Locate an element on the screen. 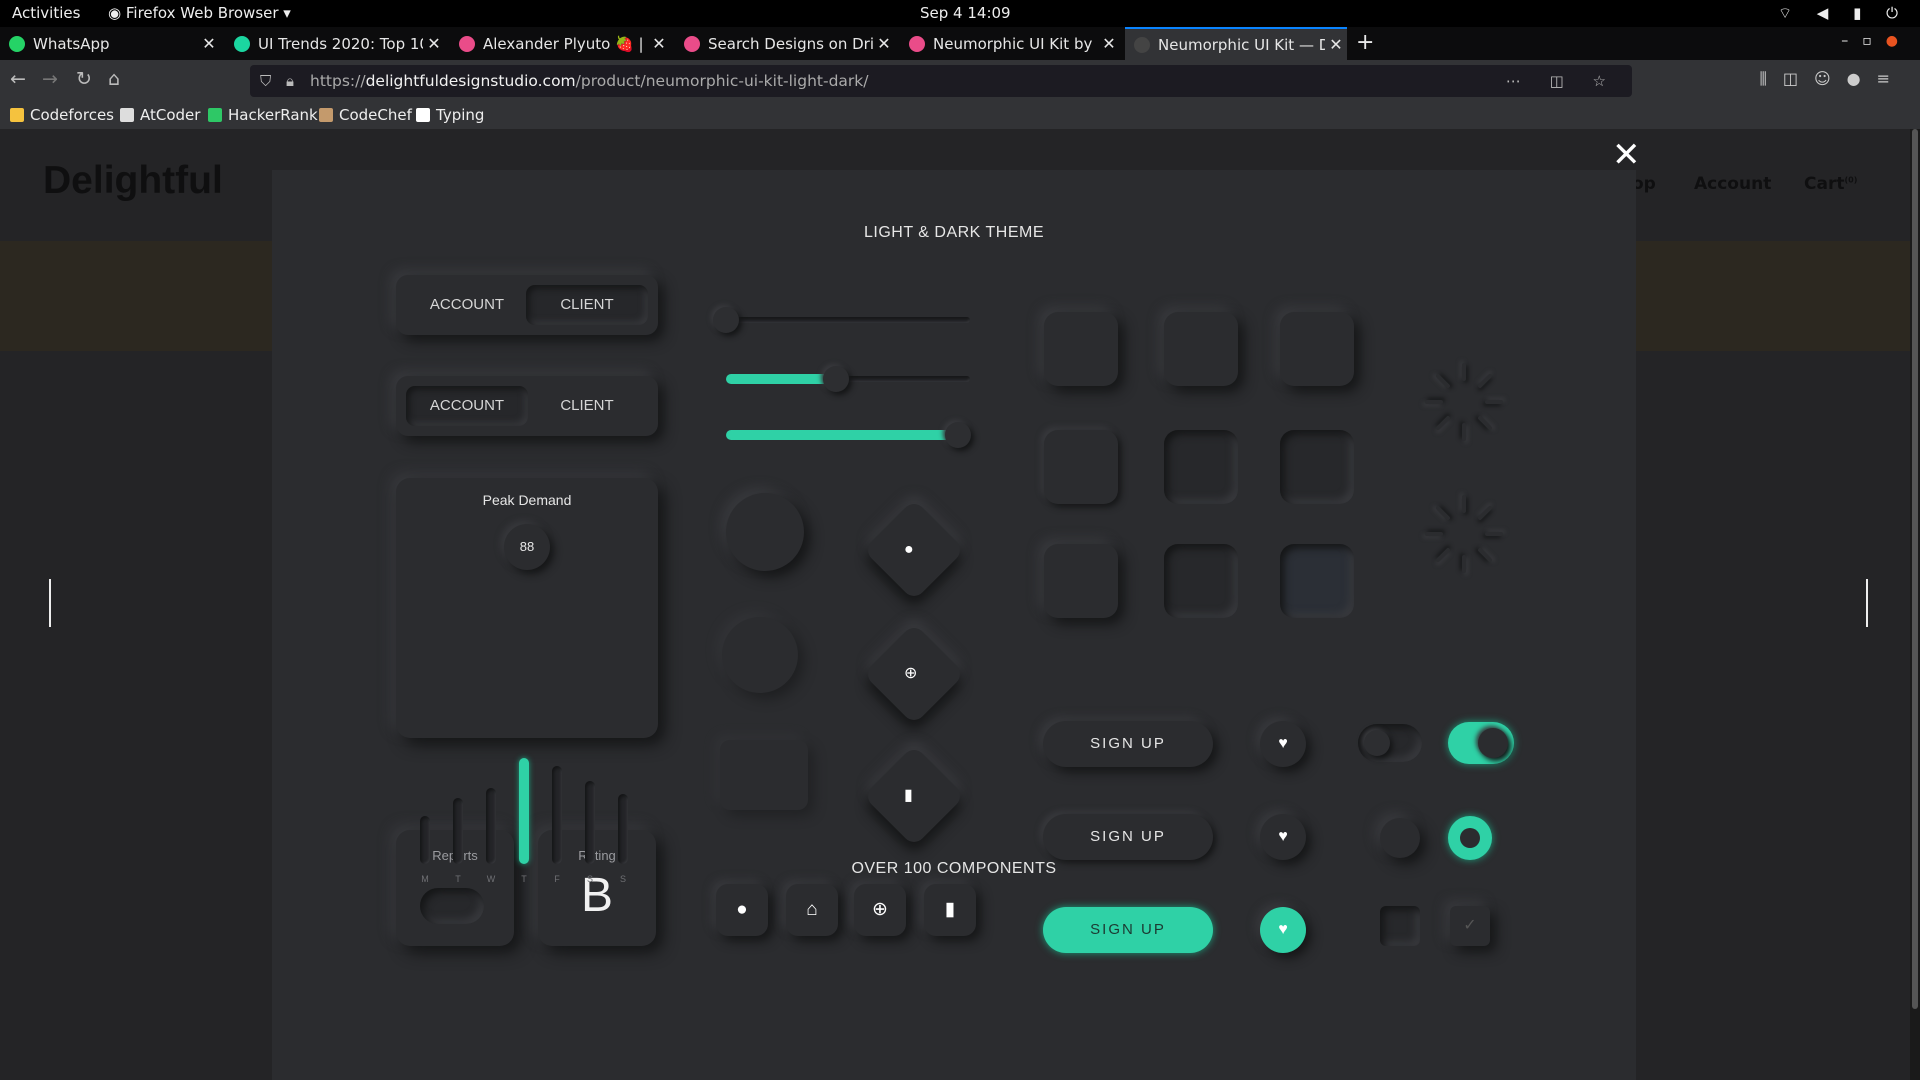  knob-dial is located at coordinates (765, 532).